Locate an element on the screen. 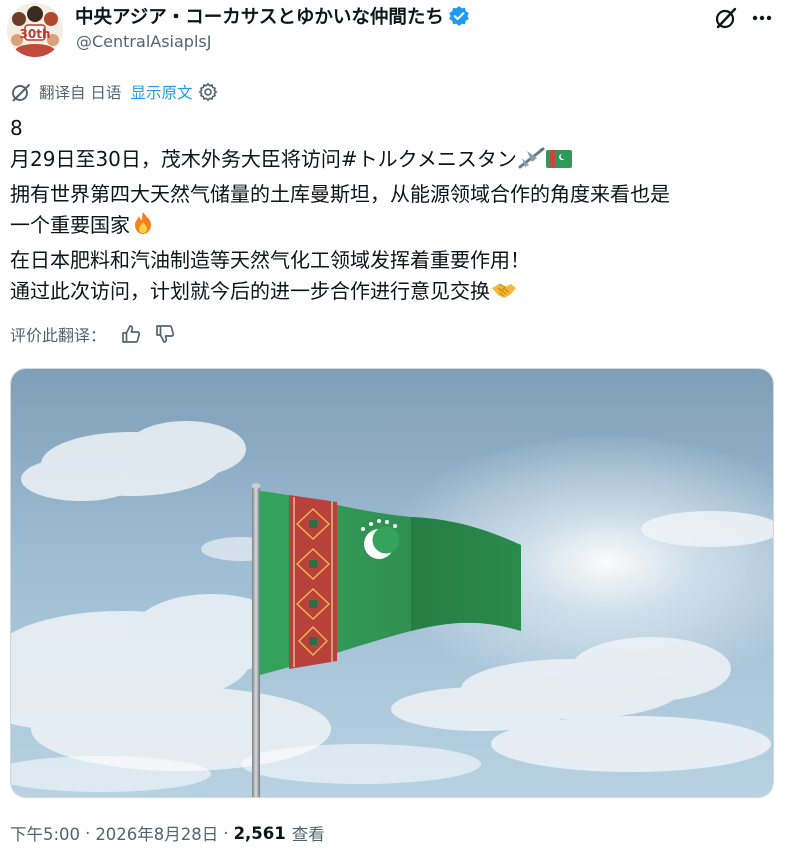  fire-emoji-icon is located at coordinates (143, 227).